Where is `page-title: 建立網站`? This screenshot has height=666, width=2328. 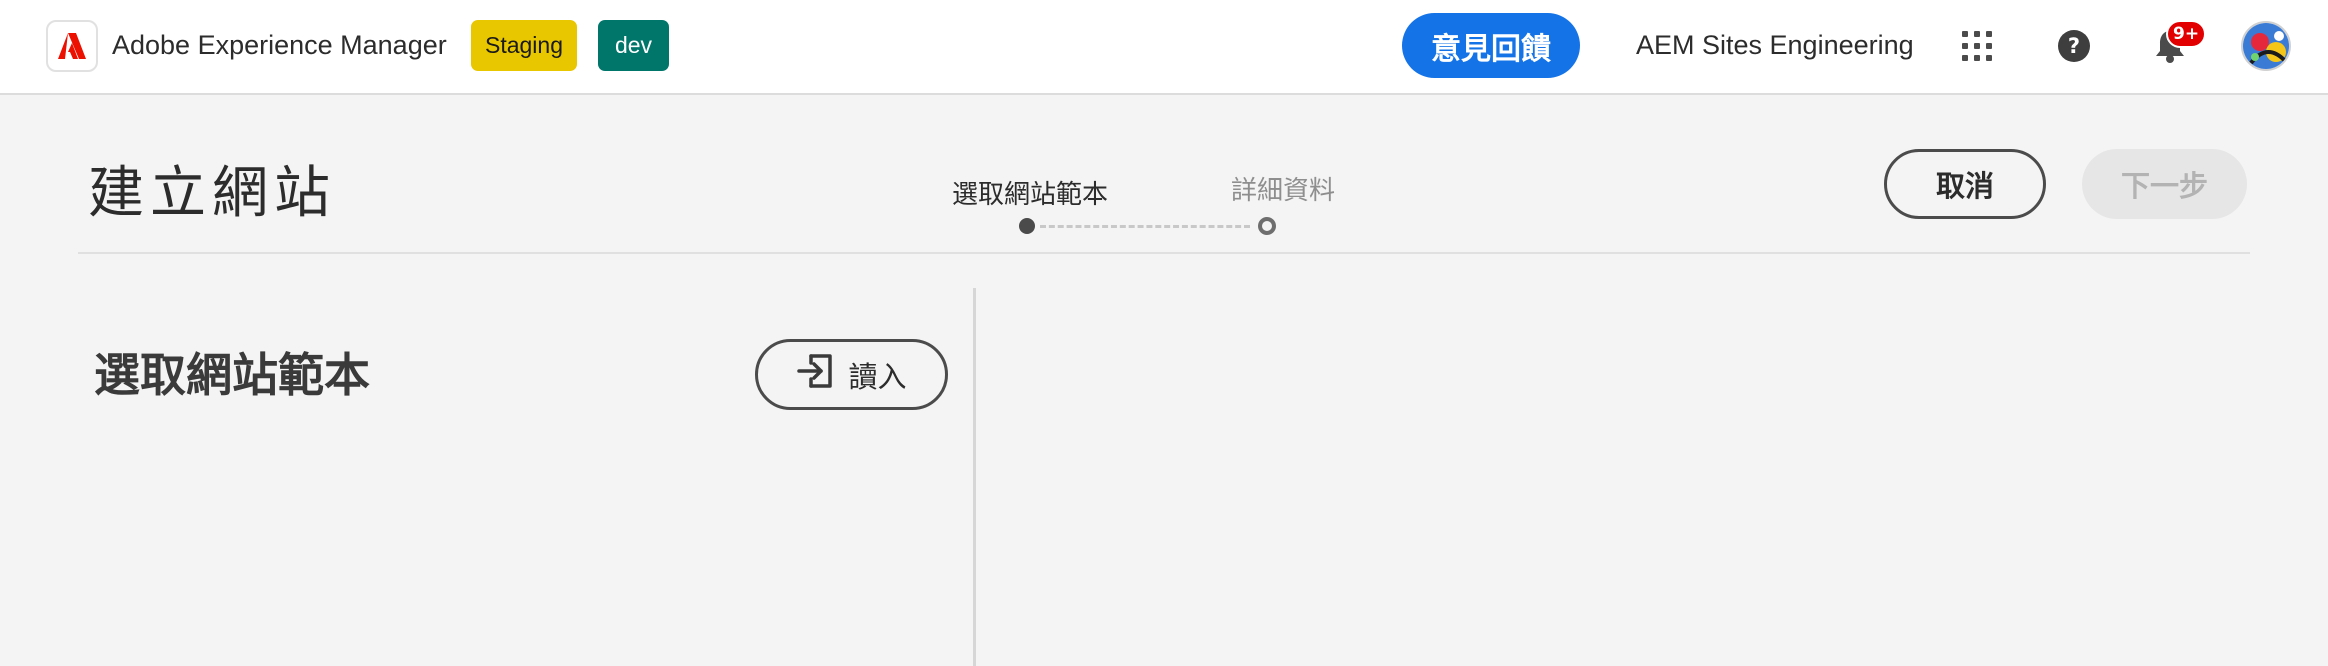
page-title: 建立網站 is located at coordinates (212, 193).